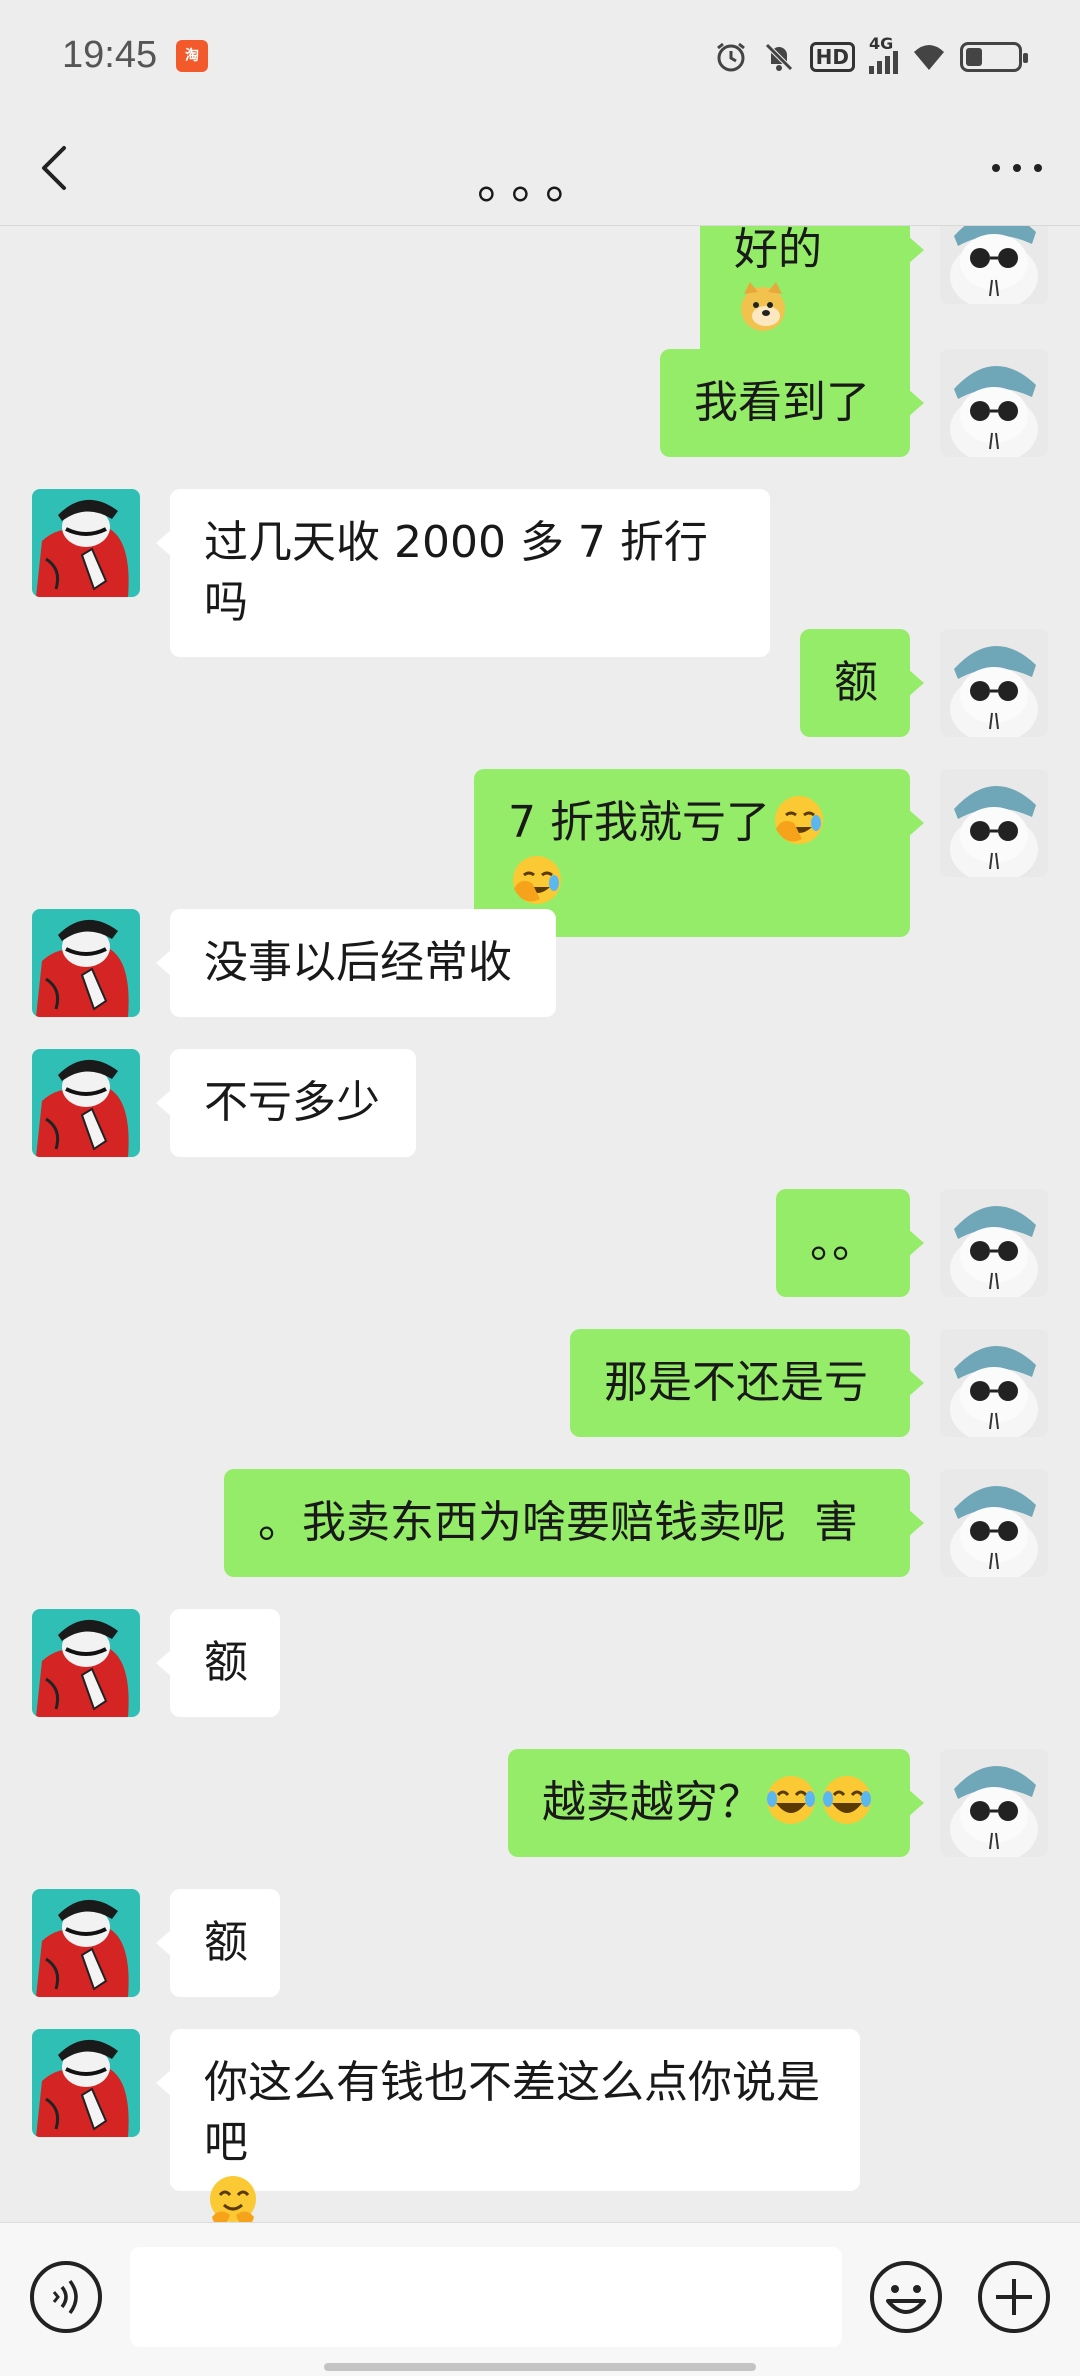 The width and height of the screenshot is (1080, 2376). I want to click on message-bubble: 不亏多少, so click(286, 1103).